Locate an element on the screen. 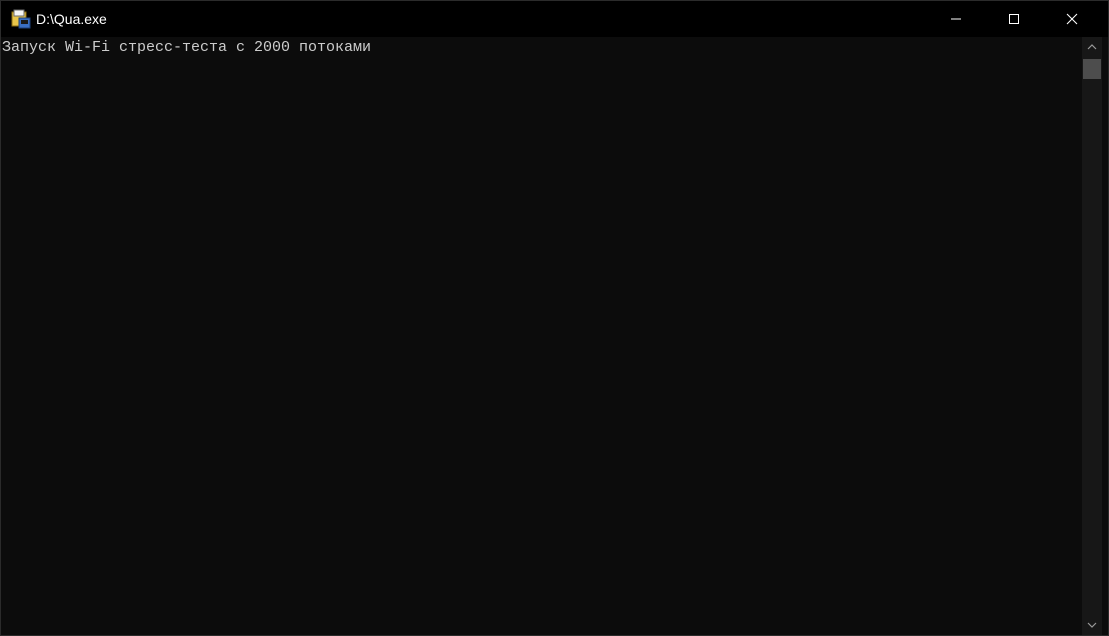 The image size is (1109, 636). title-bar: D:\Qua.exe is located at coordinates (554, 19).